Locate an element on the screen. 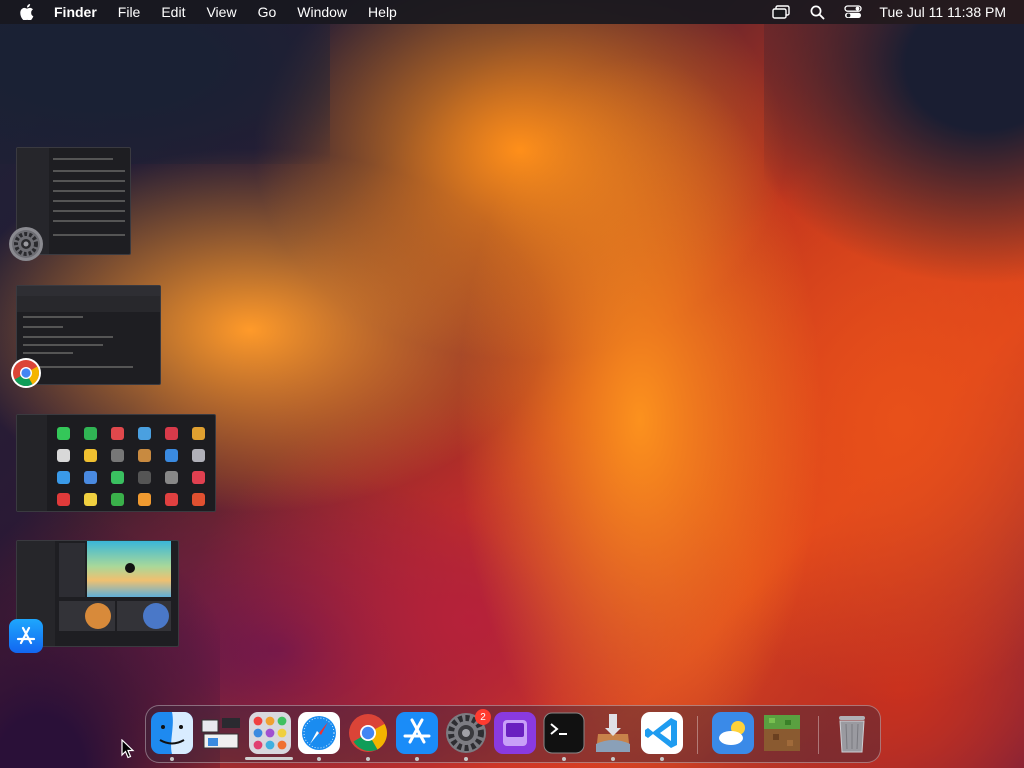  display-mirroring-icon is located at coordinates (781, 12).